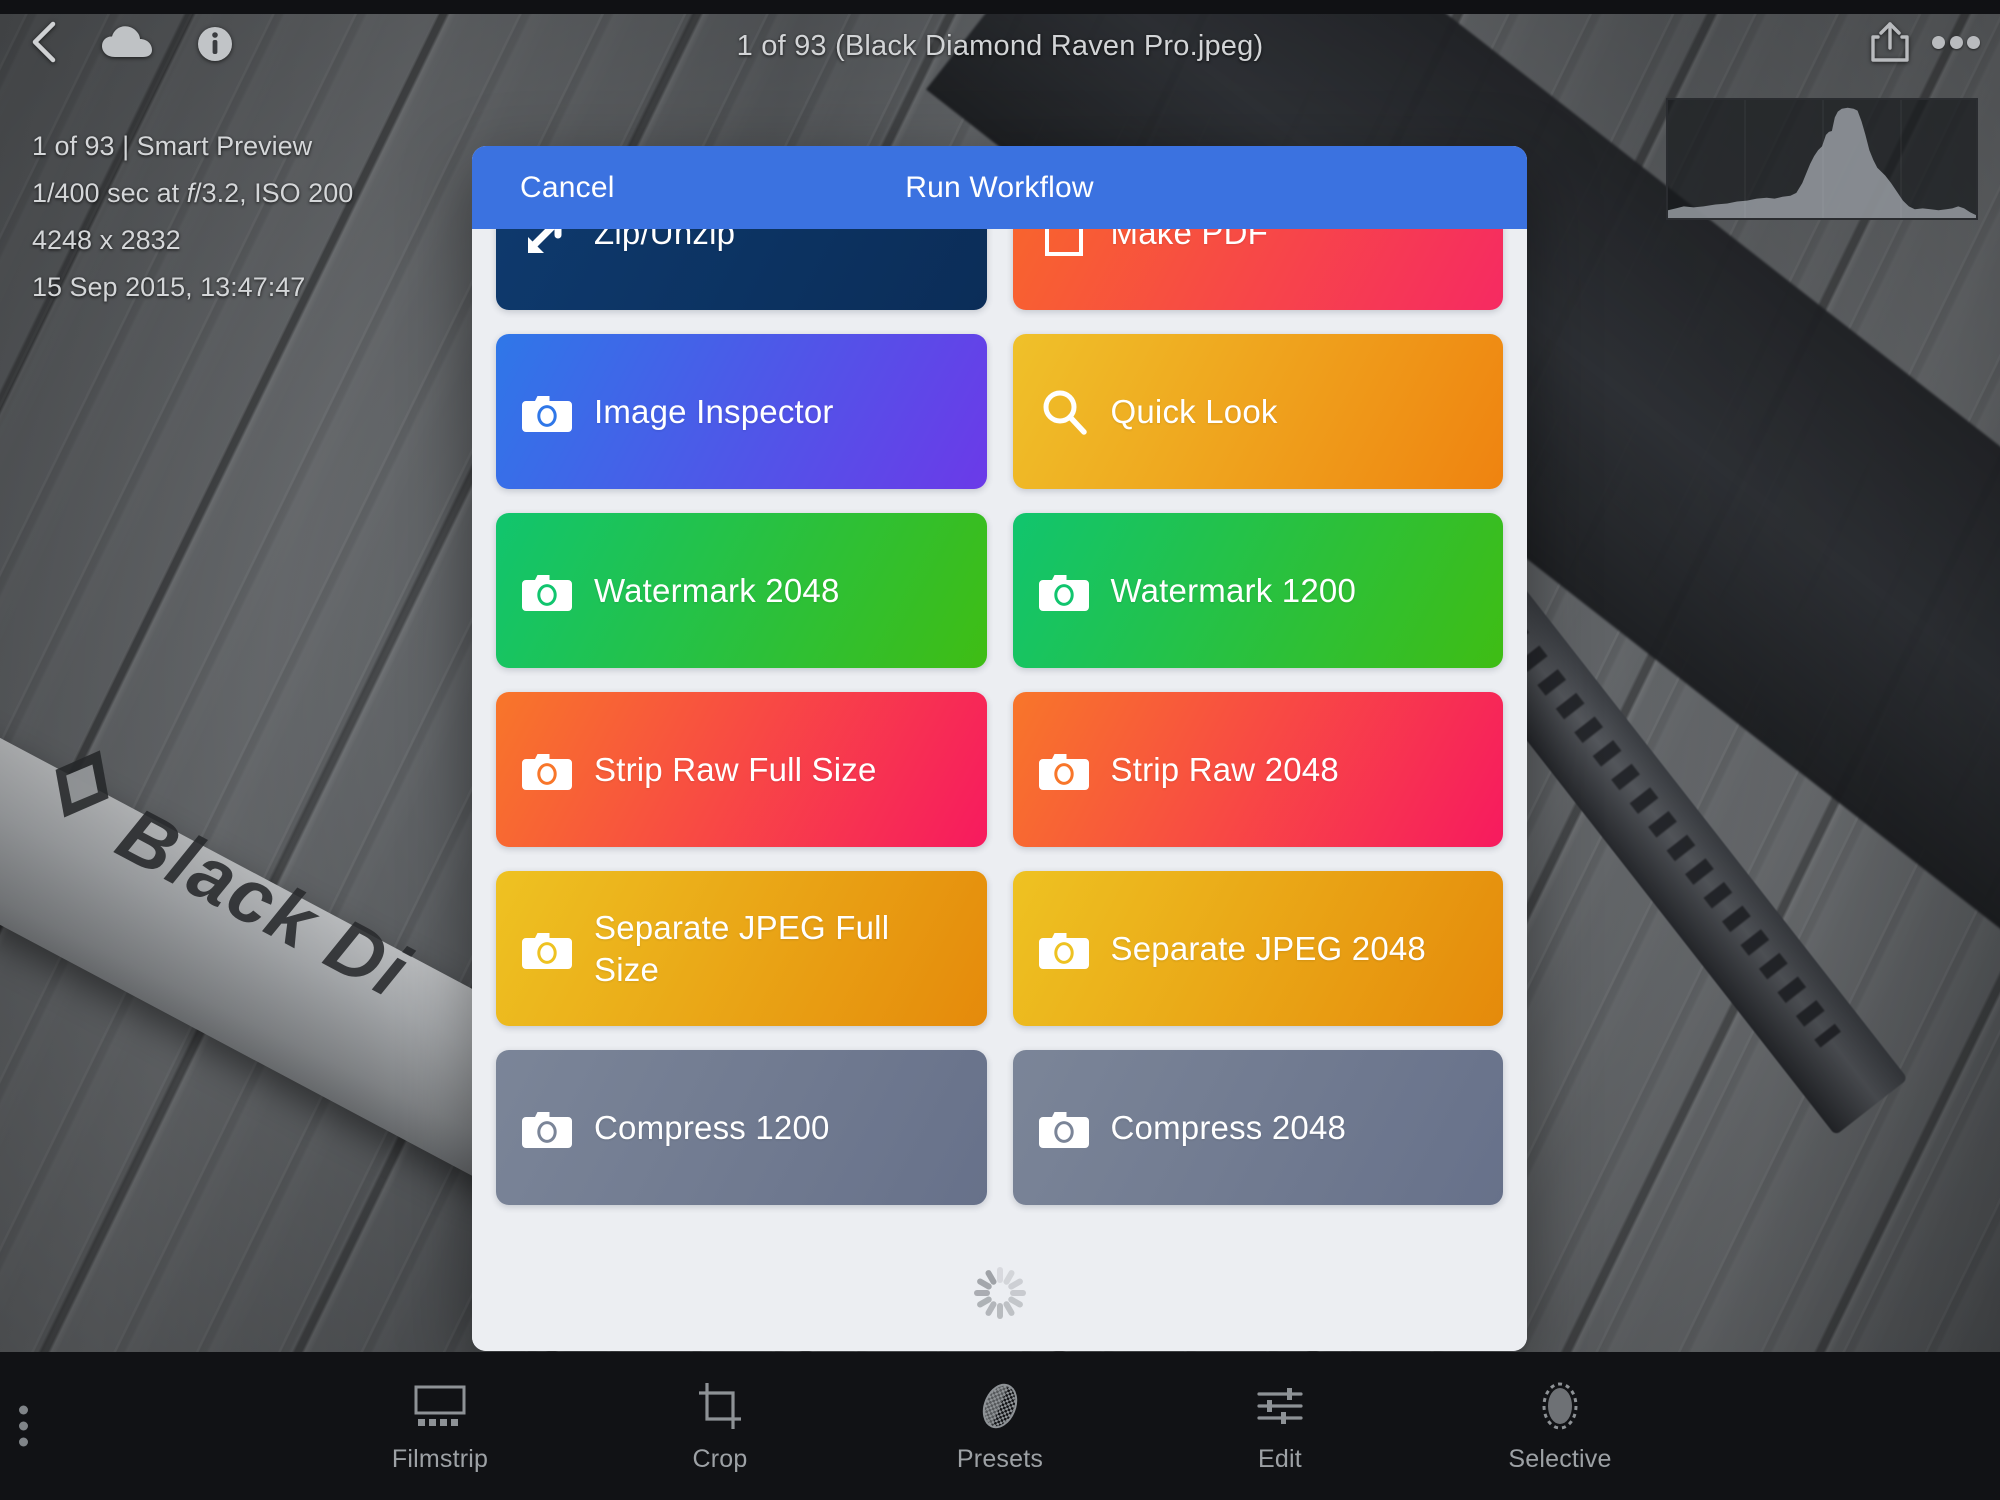 The image size is (2000, 1500). I want to click on workflow-button: Quick Look, so click(1257, 411).